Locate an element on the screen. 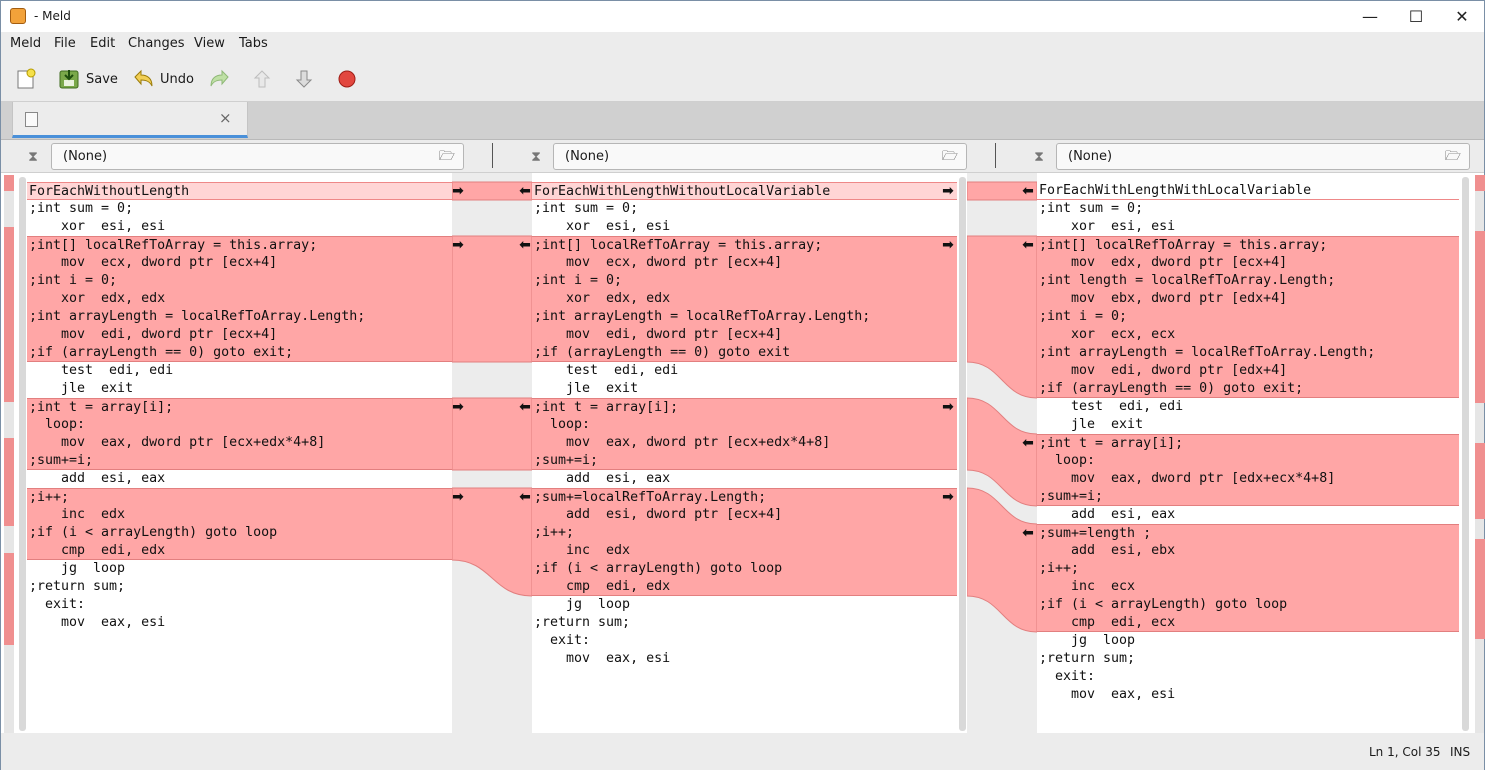  previous-change-button is located at coordinates (265, 79).